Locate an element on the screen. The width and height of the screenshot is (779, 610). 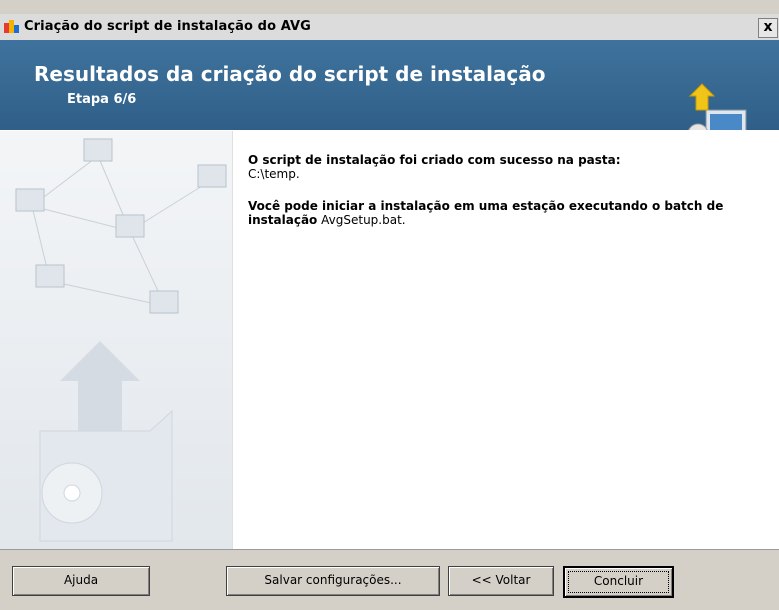
finish-button: Concluir is located at coordinates (618, 582).